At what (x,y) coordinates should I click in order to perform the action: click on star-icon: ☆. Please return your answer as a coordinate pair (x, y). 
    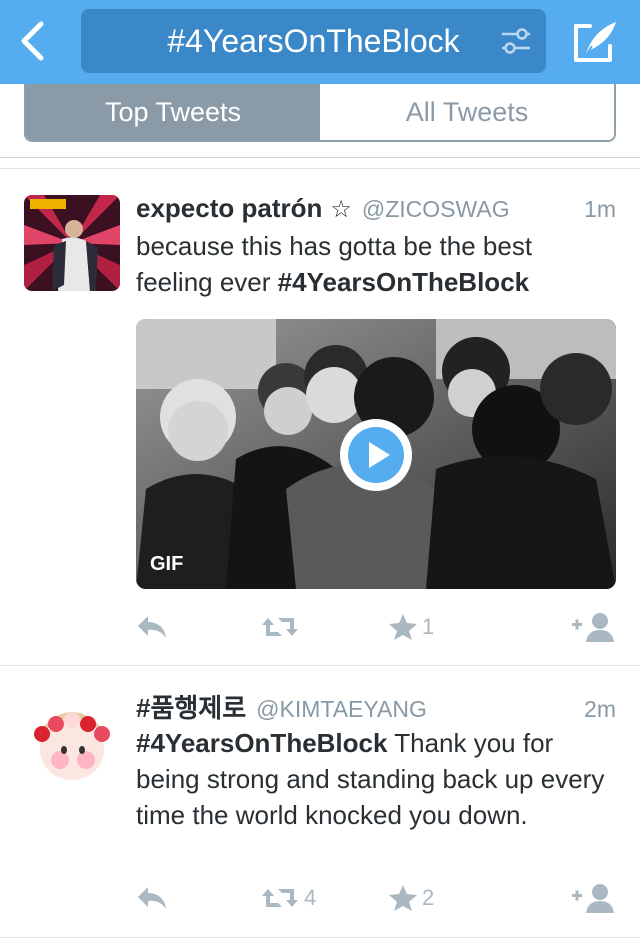
    Looking at the image, I should click on (341, 209).